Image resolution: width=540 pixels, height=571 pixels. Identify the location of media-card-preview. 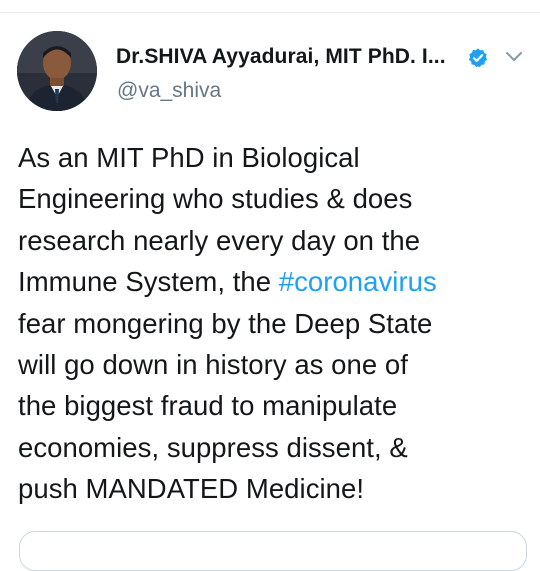
(273, 551).